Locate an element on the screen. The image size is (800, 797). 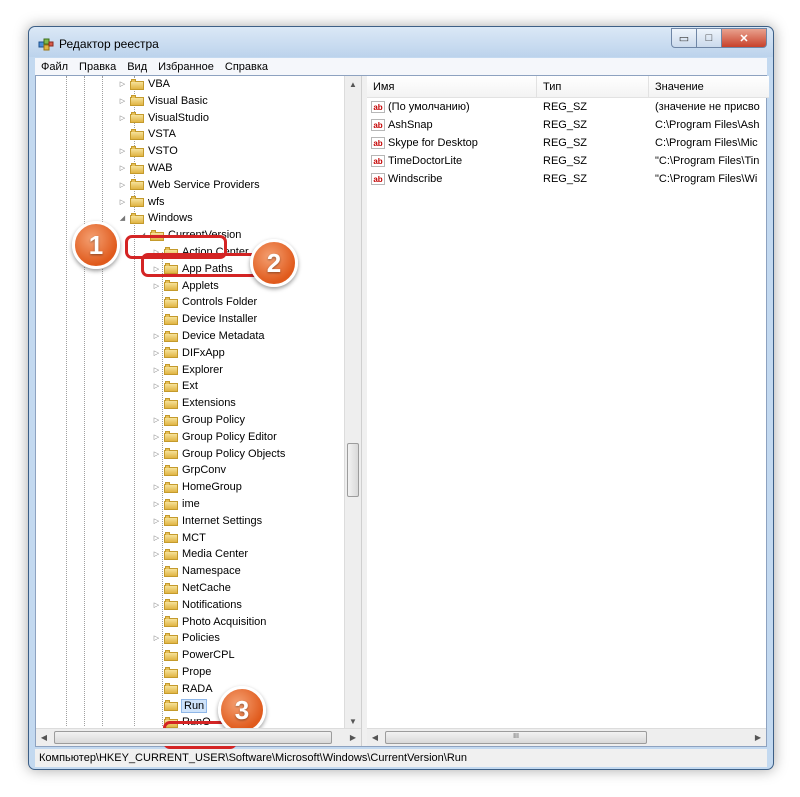
tree-node: Device Installer is located at coordinates (204, 319).